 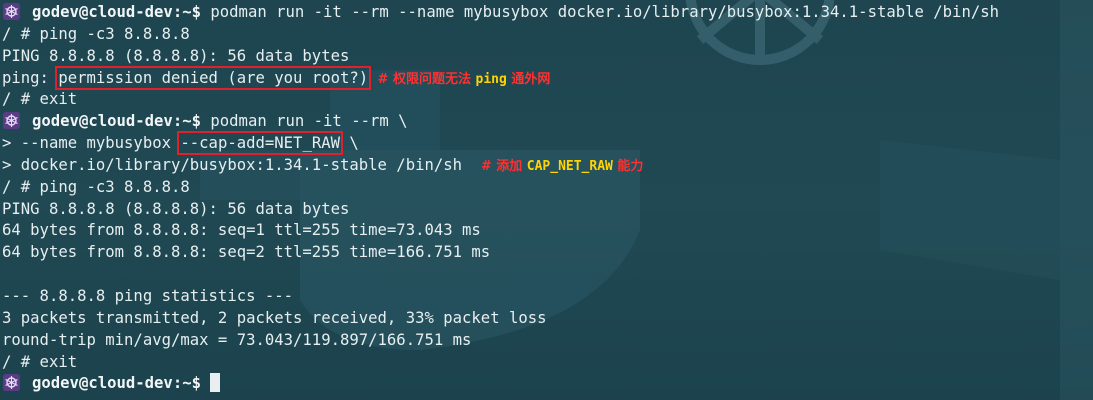 What do you see at coordinates (503, 166) in the screenshot?
I see `annotation-comment: # 添加` at bounding box center [503, 166].